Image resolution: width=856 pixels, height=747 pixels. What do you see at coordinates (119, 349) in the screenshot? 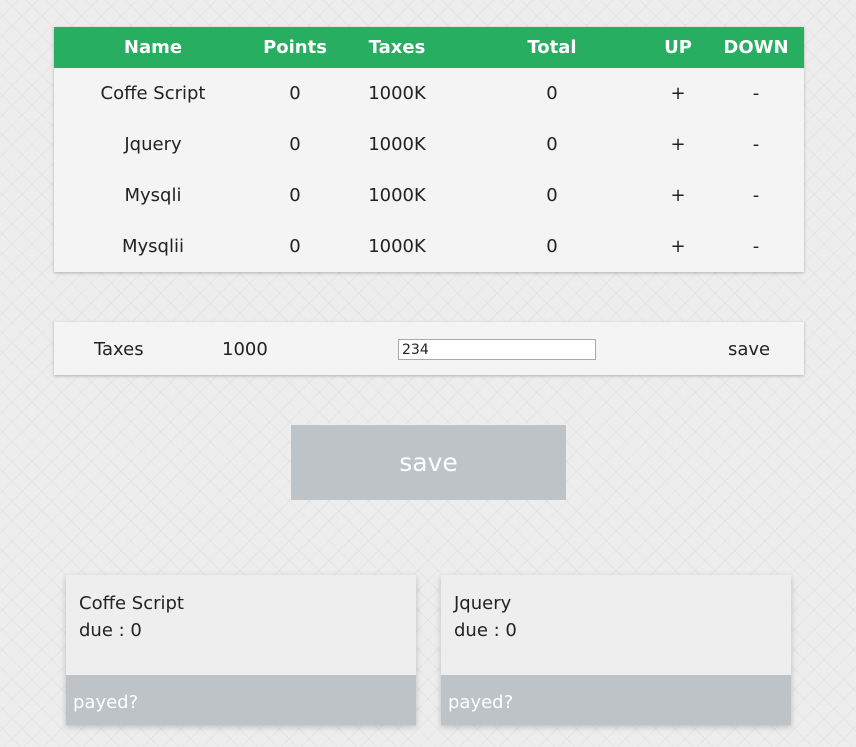
I see `taxes-label: Taxes` at bounding box center [119, 349].